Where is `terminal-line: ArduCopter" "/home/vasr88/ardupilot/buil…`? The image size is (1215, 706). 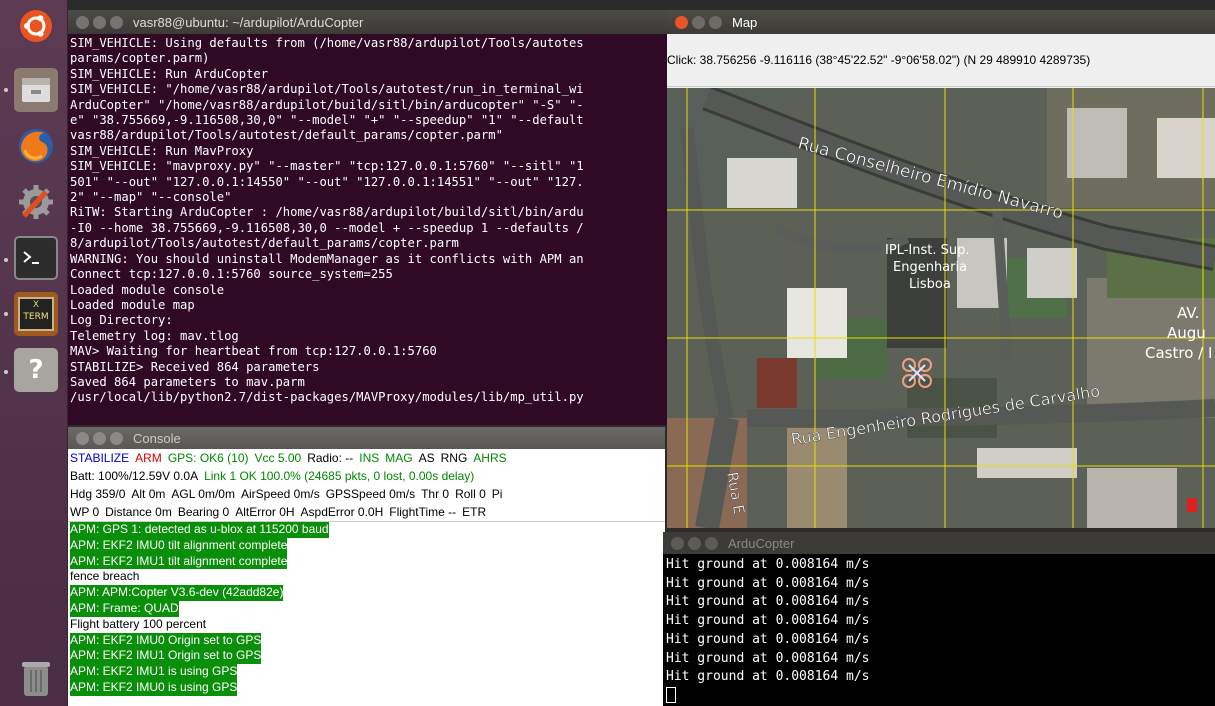
terminal-line: ArduCopter" "/home/vasr88/ardupilot/buil… is located at coordinates (327, 104).